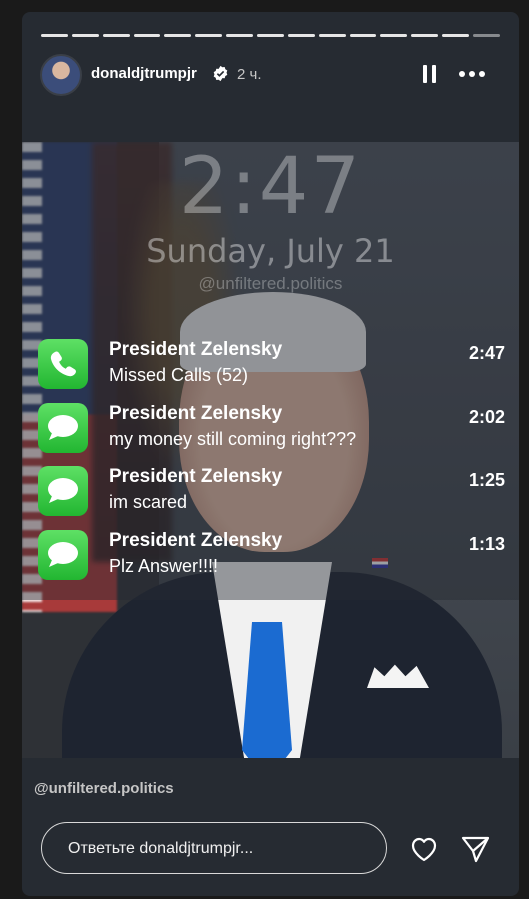 This screenshot has height=899, width=529. What do you see at coordinates (486, 480) in the screenshot?
I see `notification-time: 1:25` at bounding box center [486, 480].